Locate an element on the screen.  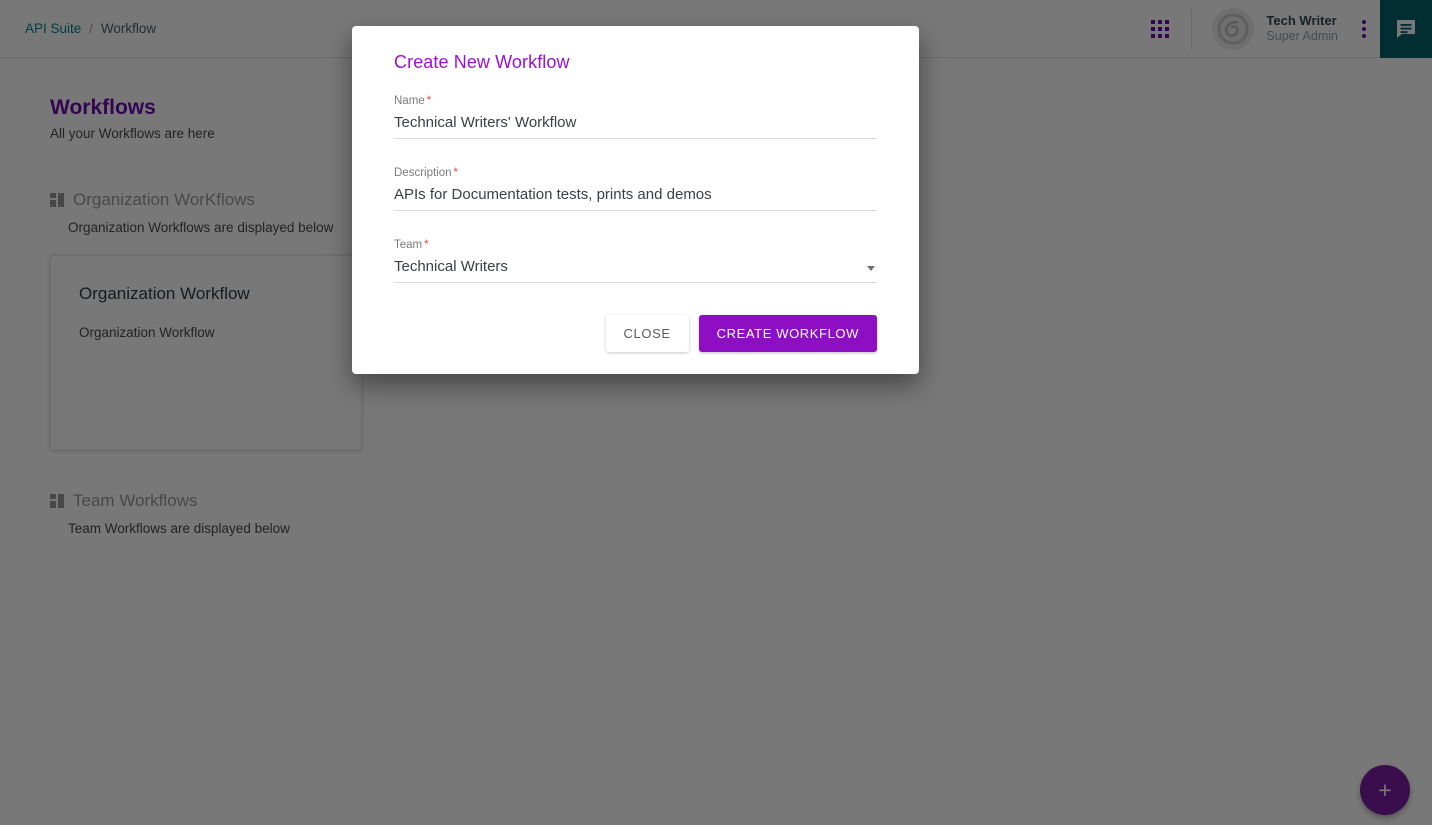
label-text: Name is located at coordinates (409, 101).